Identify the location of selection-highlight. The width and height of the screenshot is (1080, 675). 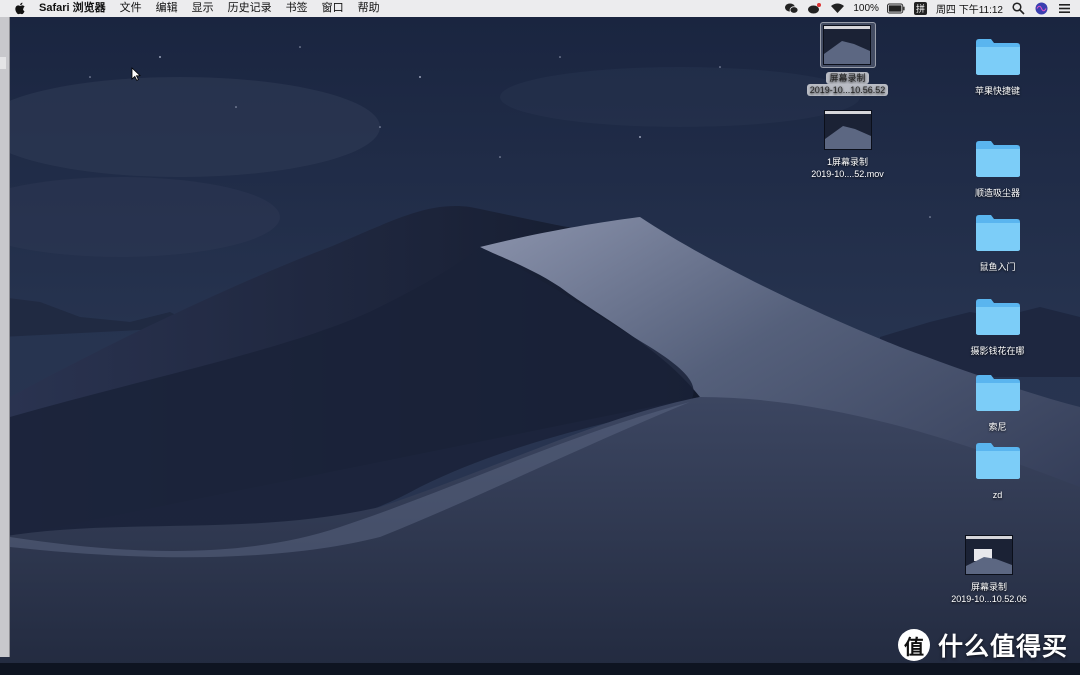
(847, 45).